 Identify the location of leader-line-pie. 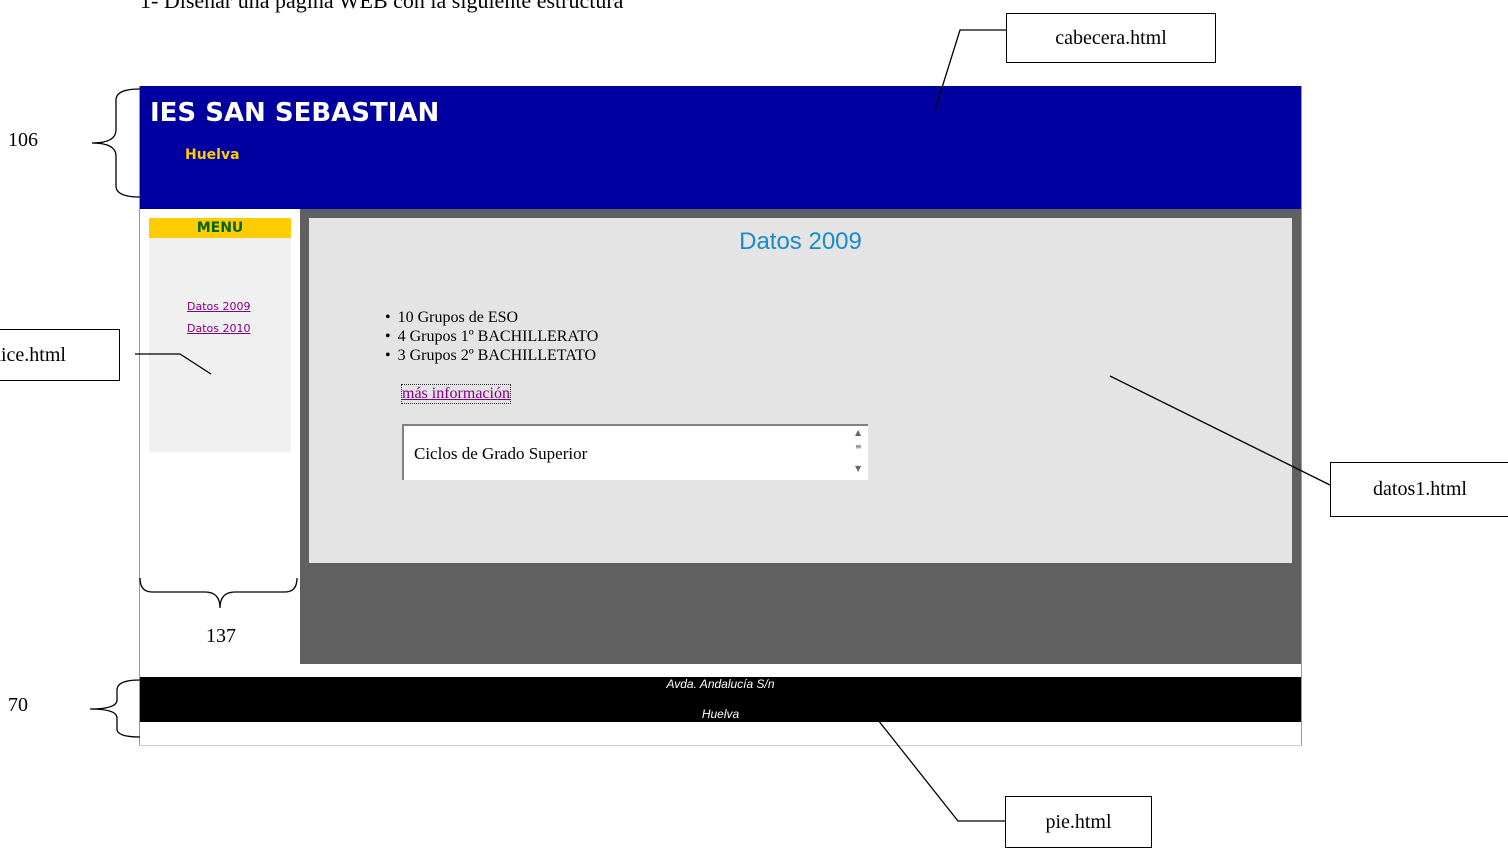
(941, 770).